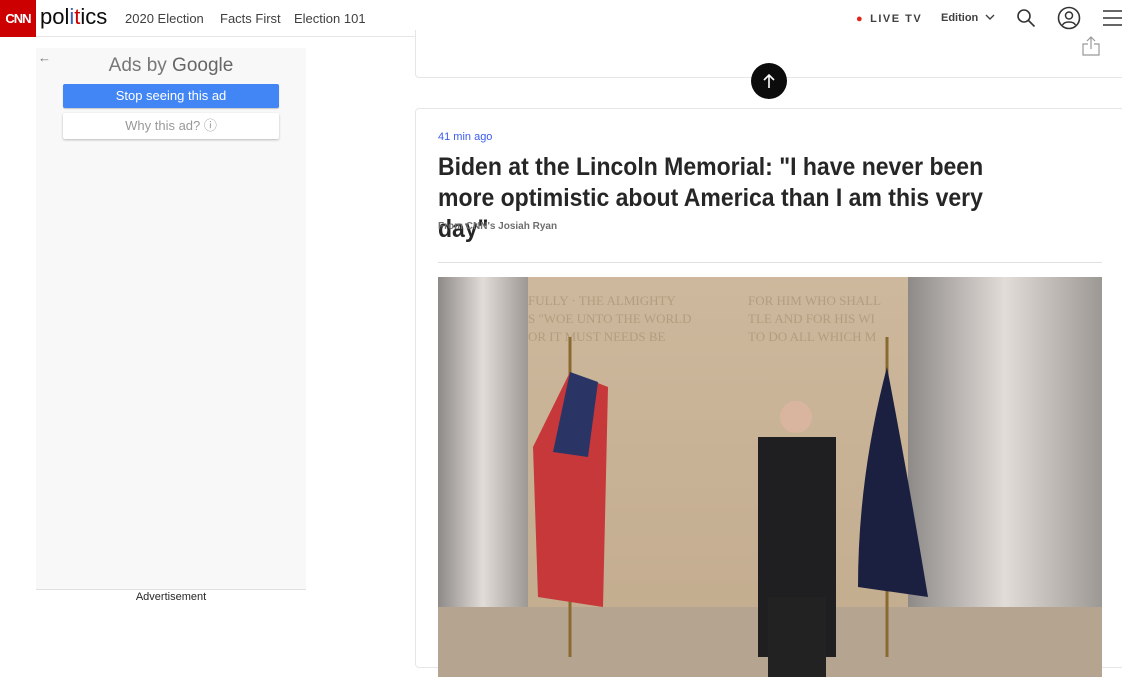 This screenshot has width=1122, height=677. I want to click on menu-icon, so click(1112, 18).